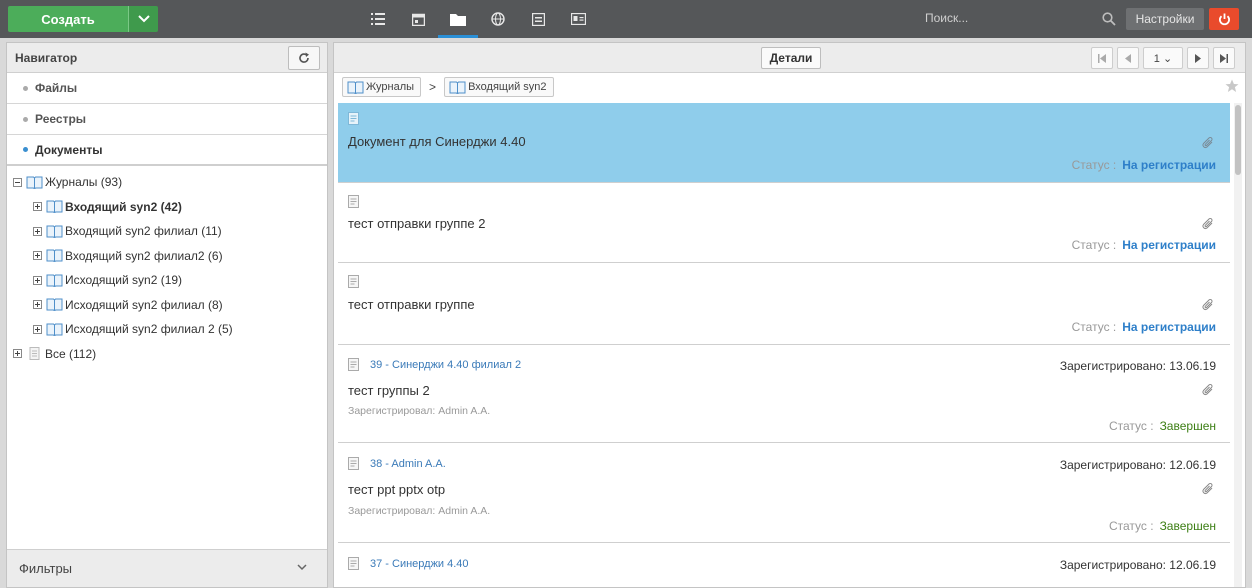  Describe the element at coordinates (167, 88) in the screenshot. I see `section-files: Файлы` at that location.